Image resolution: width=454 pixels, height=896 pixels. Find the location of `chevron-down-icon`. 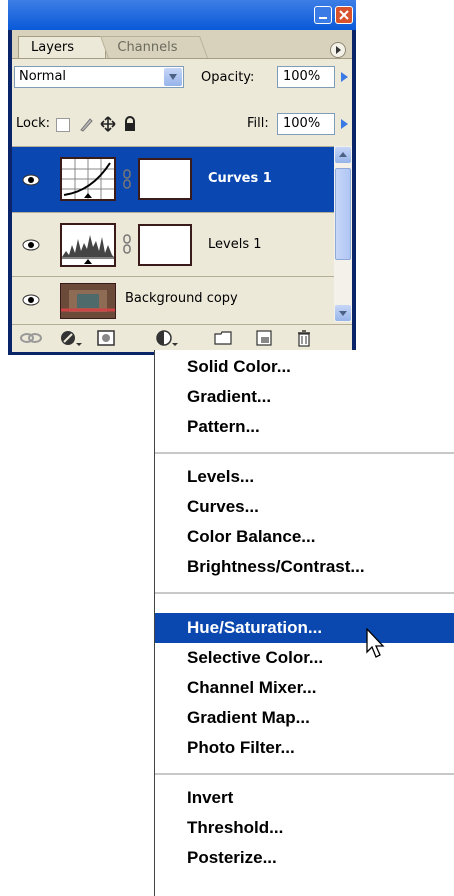

chevron-down-icon is located at coordinates (173, 77).